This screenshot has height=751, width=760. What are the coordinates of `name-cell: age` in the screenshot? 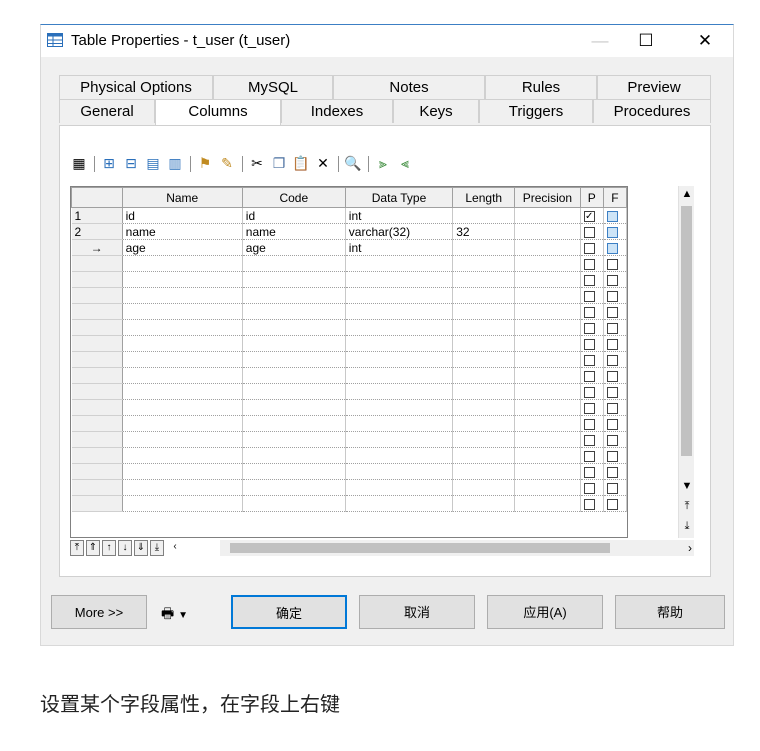 It's located at (182, 247).